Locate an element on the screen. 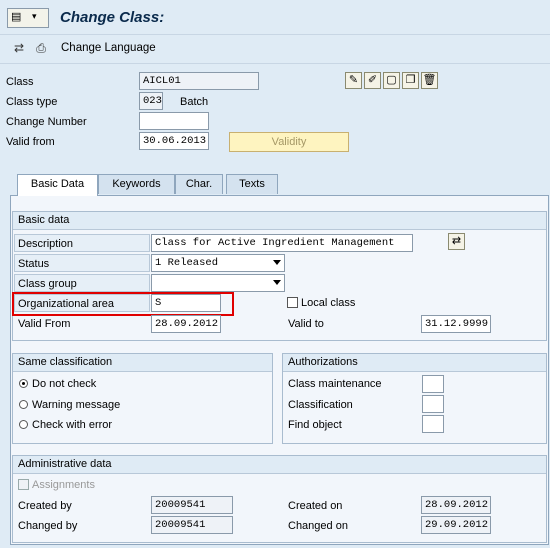 The width and height of the screenshot is (550, 548). validity-button: Validity is located at coordinates (289, 142).